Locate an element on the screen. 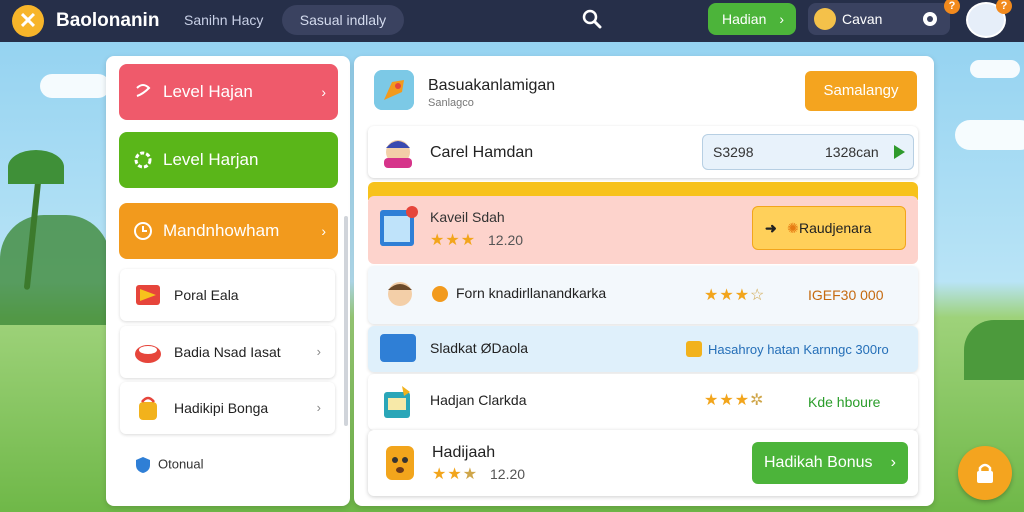 This screenshot has width=1024, height=512. top-action-label: Hadian is located at coordinates (744, 19).